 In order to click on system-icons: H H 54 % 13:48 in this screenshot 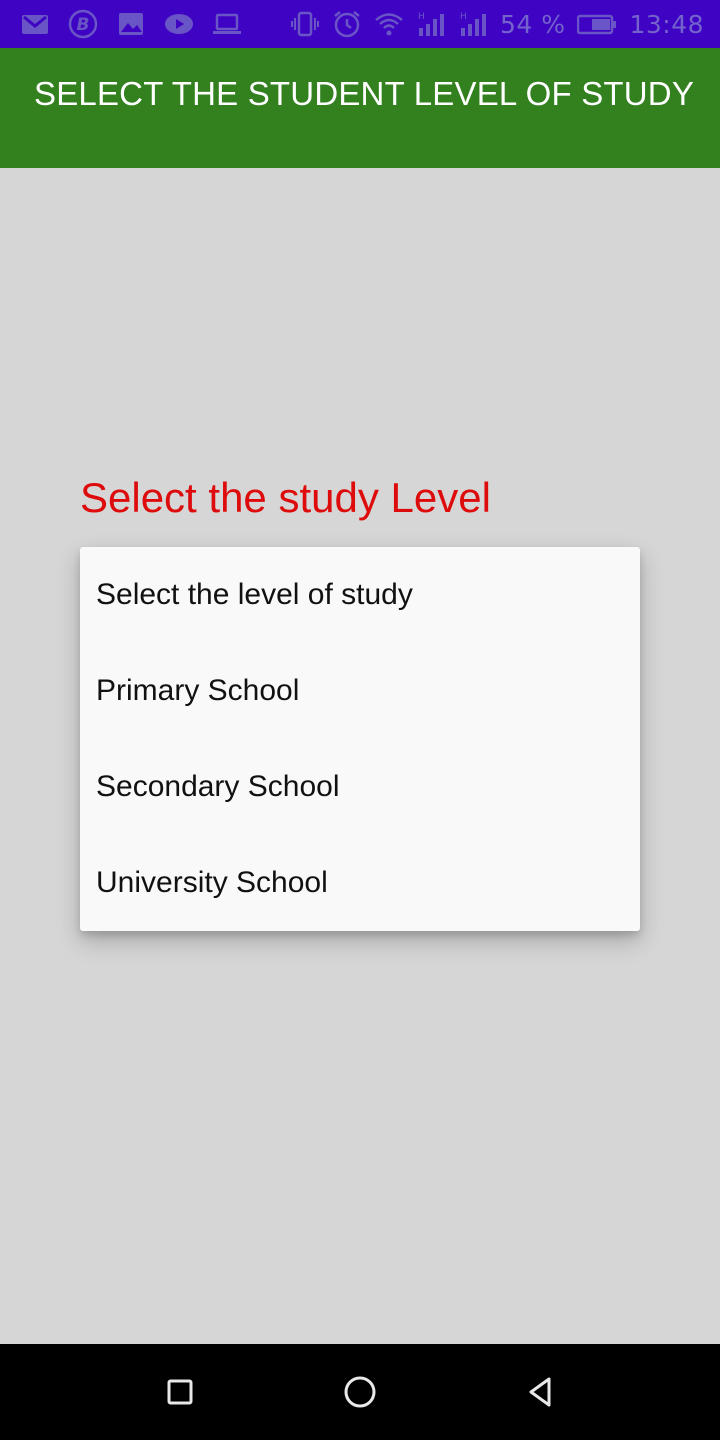, I will do `click(497, 24)`.